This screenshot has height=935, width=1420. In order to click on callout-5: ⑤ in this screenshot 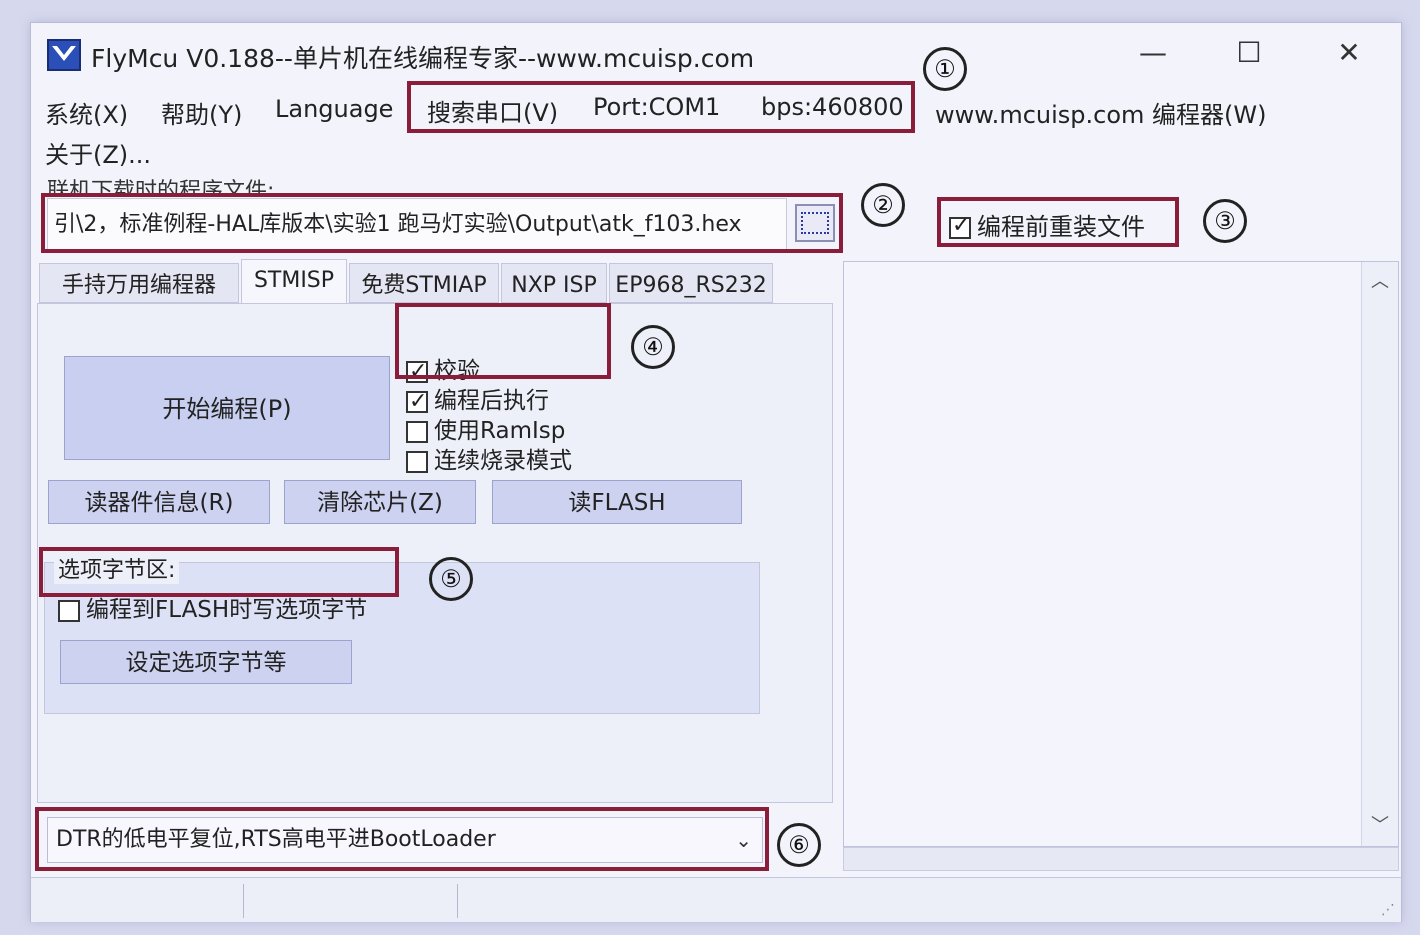, I will do `click(451, 579)`.